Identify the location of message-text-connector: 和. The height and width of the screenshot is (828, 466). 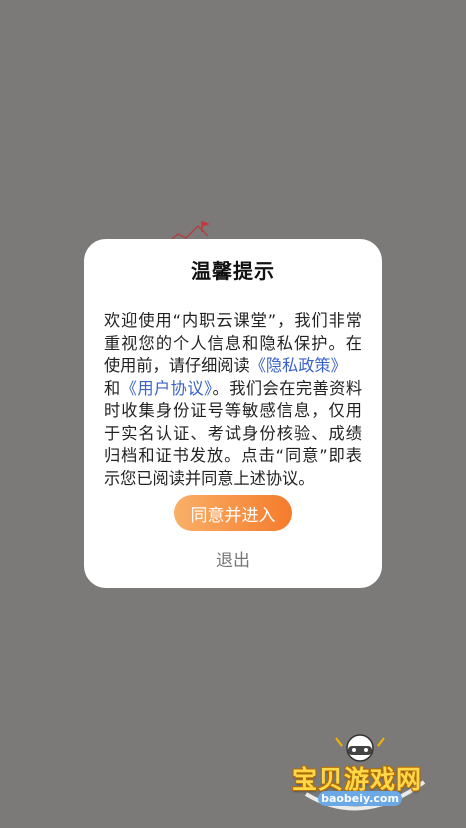
(112, 388).